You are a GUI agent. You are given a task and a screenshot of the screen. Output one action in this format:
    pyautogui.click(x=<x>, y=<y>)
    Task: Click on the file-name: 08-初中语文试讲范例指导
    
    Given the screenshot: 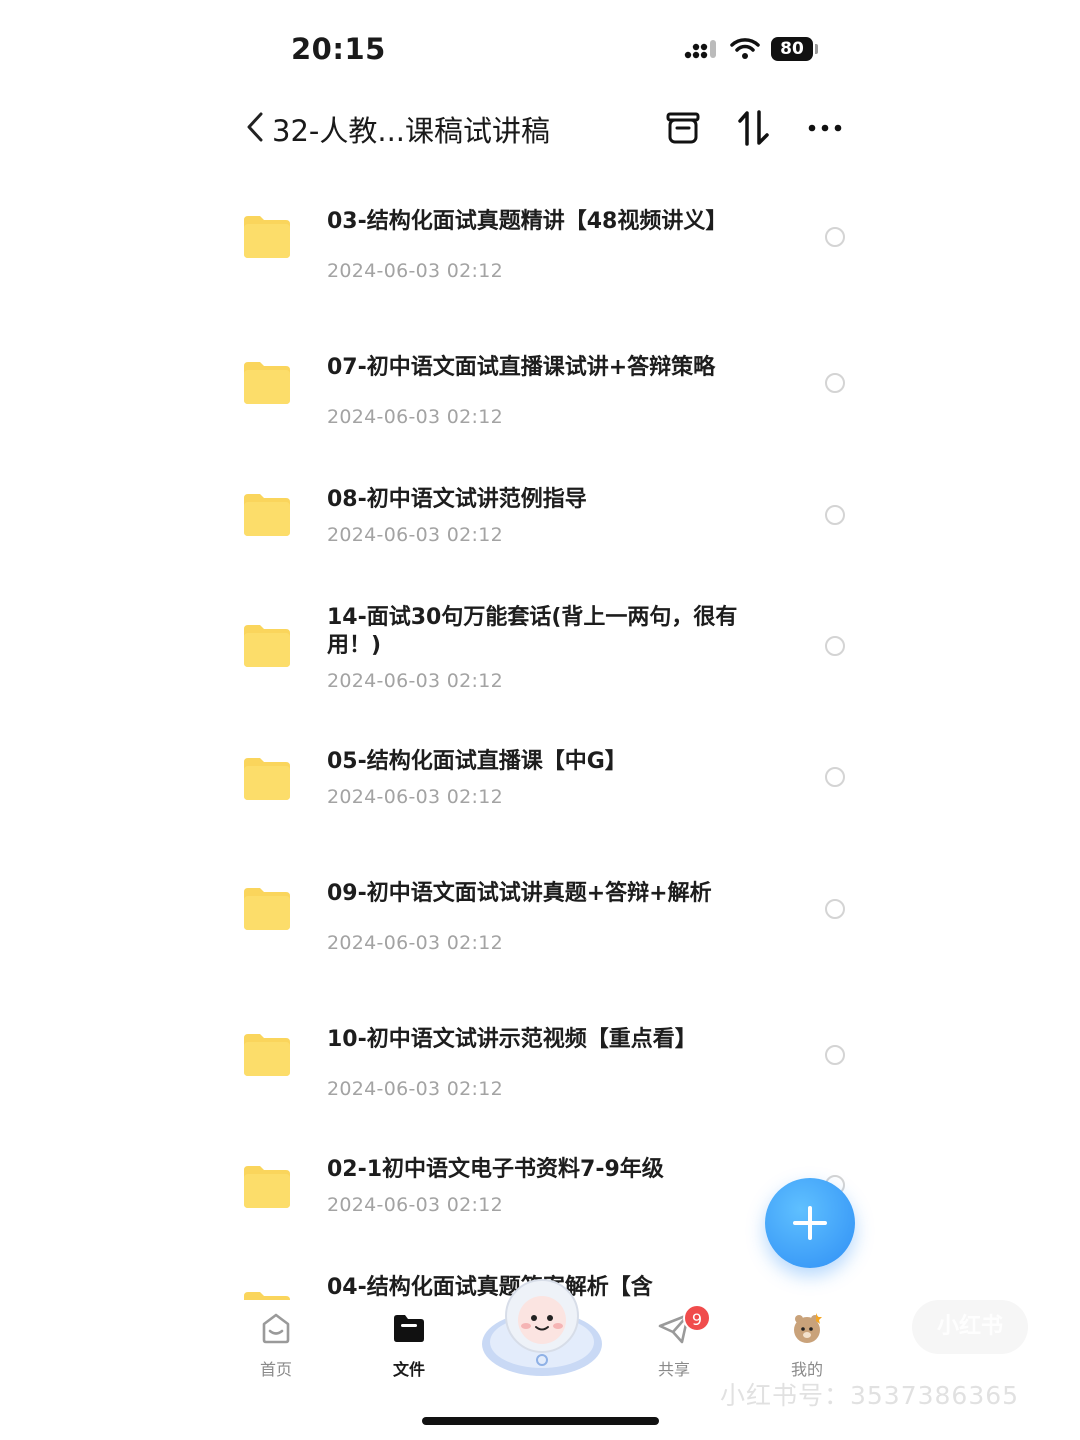 What is the action you would take?
    pyautogui.click(x=457, y=499)
    